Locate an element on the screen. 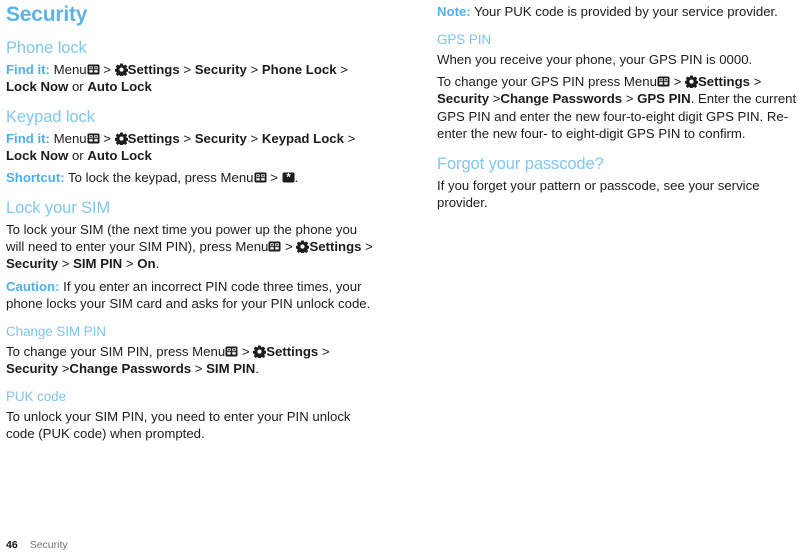 This screenshot has width=805, height=558. note-label: Note: is located at coordinates (454, 11).